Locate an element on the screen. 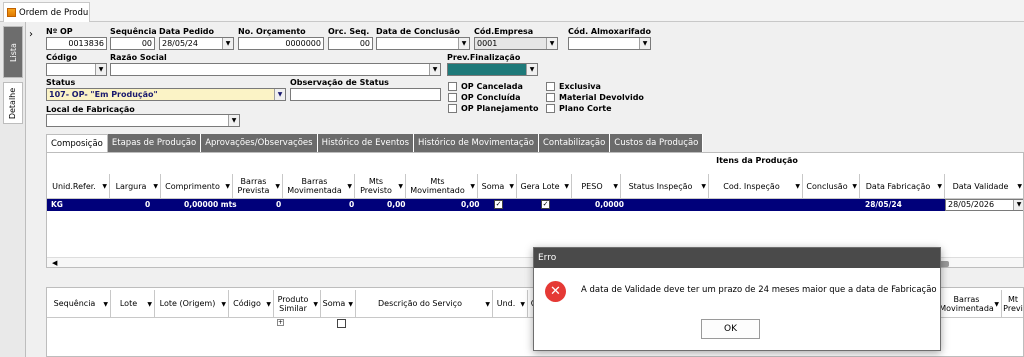 The height and width of the screenshot is (357, 1024). obs-status-field is located at coordinates (365, 94).